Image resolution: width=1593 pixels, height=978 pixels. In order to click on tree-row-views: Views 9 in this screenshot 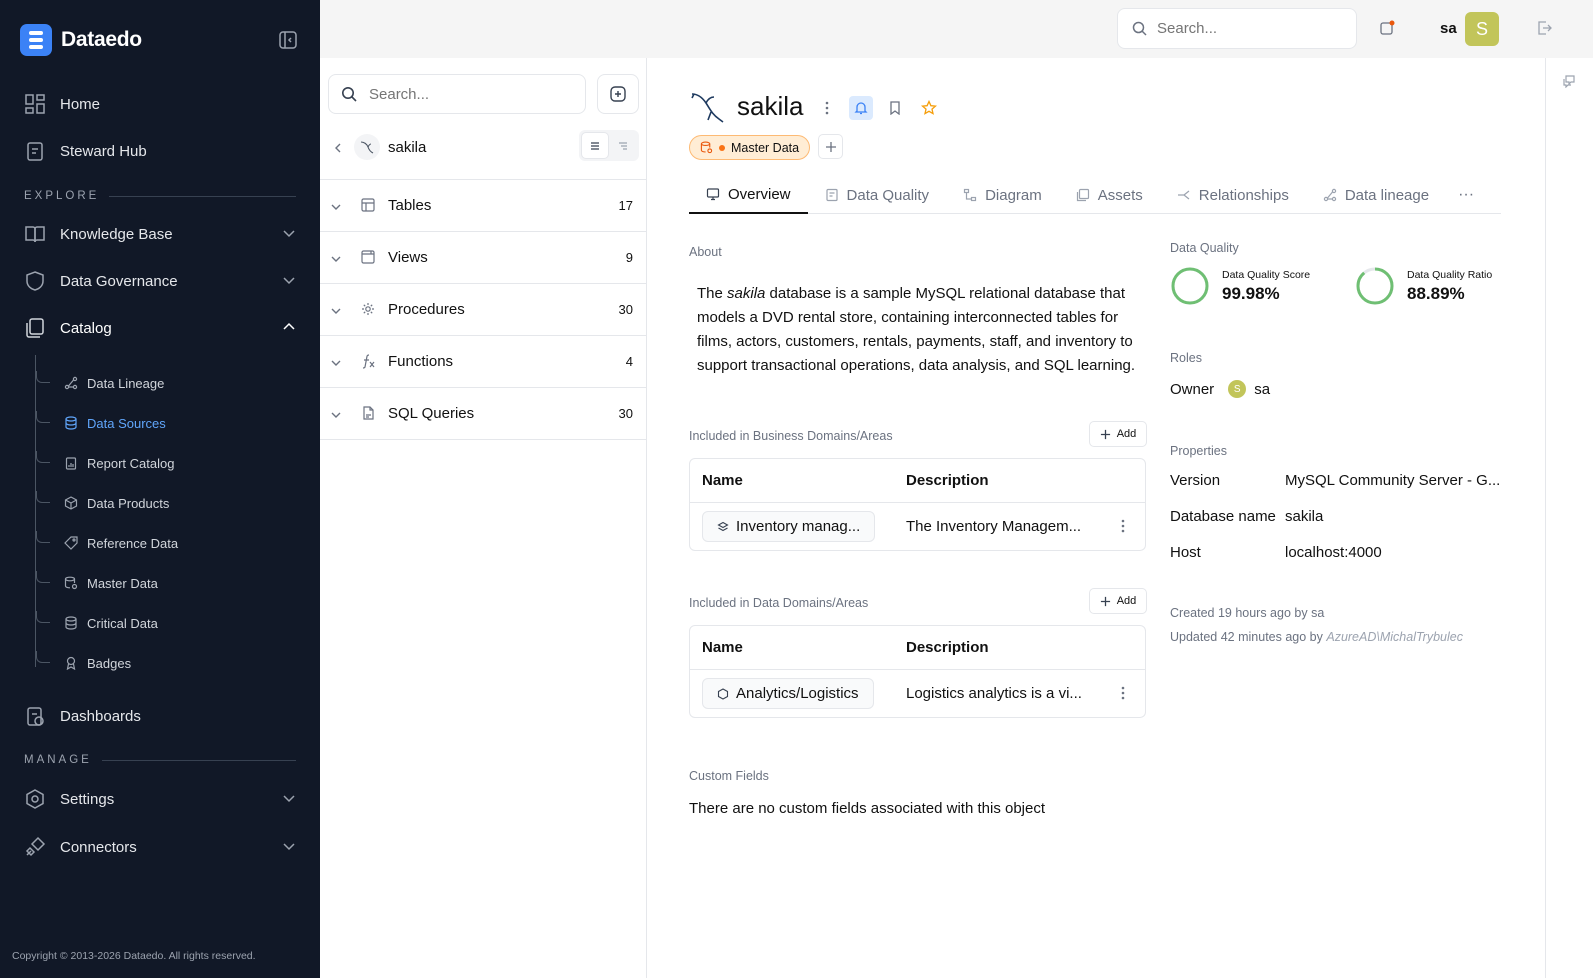, I will do `click(483, 258)`.